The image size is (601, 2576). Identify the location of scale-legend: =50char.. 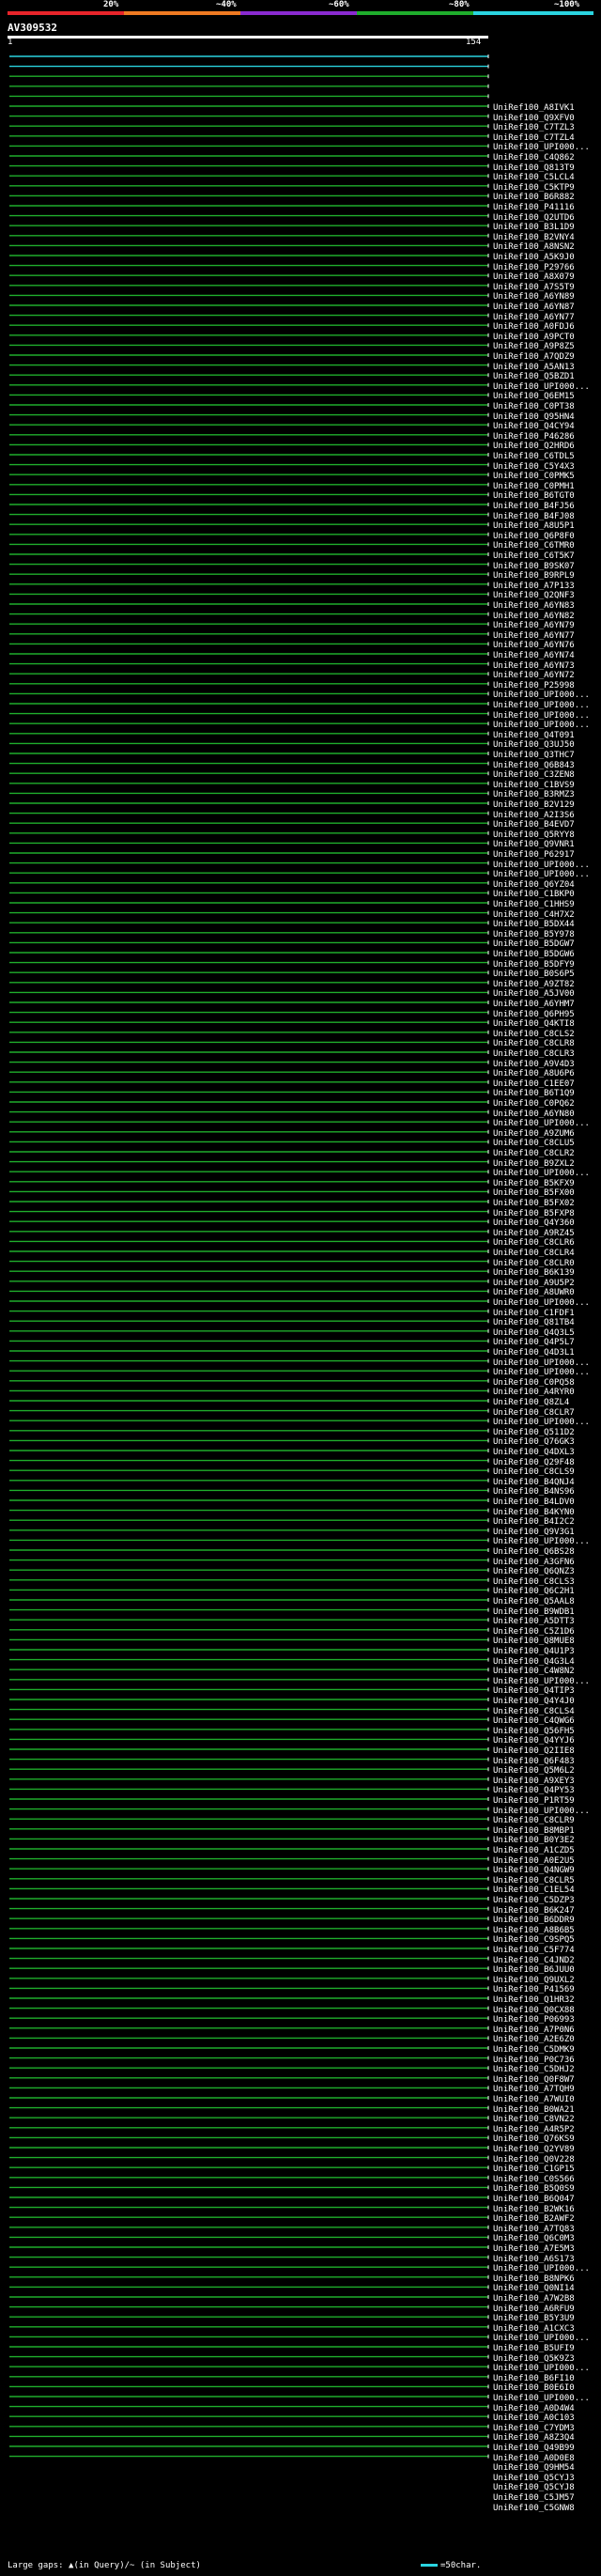
(451, 2565).